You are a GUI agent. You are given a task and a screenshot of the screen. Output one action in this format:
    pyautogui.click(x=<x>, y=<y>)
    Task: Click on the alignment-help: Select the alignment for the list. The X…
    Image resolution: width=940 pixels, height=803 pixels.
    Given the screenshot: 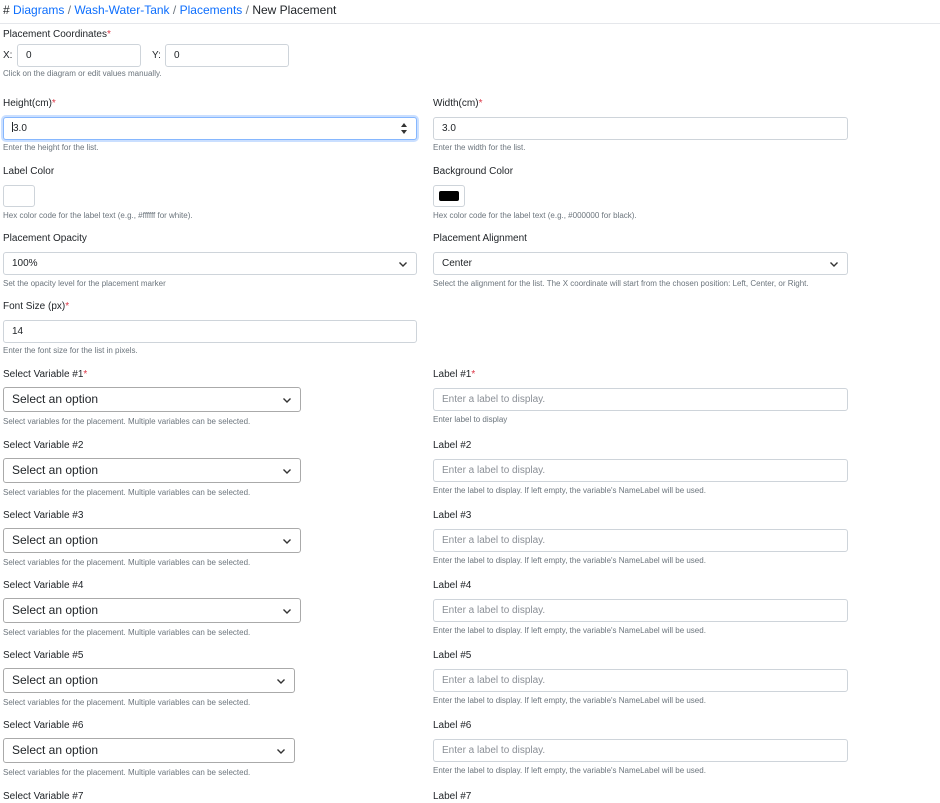 What is the action you would take?
    pyautogui.click(x=621, y=283)
    